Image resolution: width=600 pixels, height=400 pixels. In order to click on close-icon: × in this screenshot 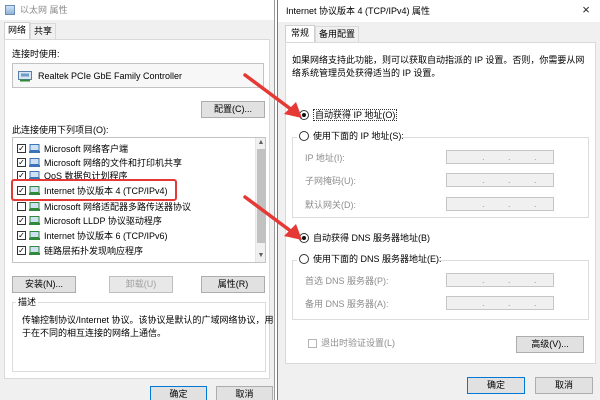, I will do `click(586, 10)`.